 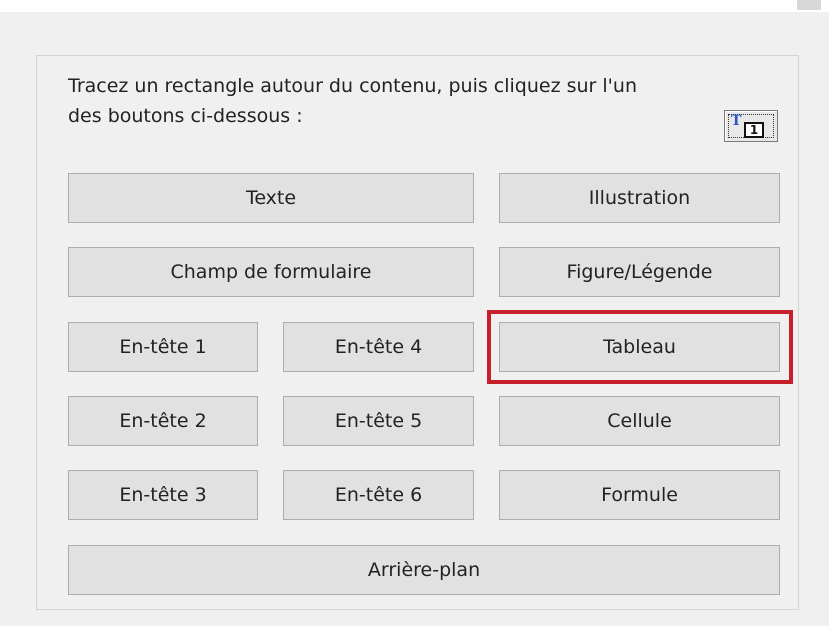 I want to click on en-tete-6-button: En-tête 6, so click(x=378, y=495).